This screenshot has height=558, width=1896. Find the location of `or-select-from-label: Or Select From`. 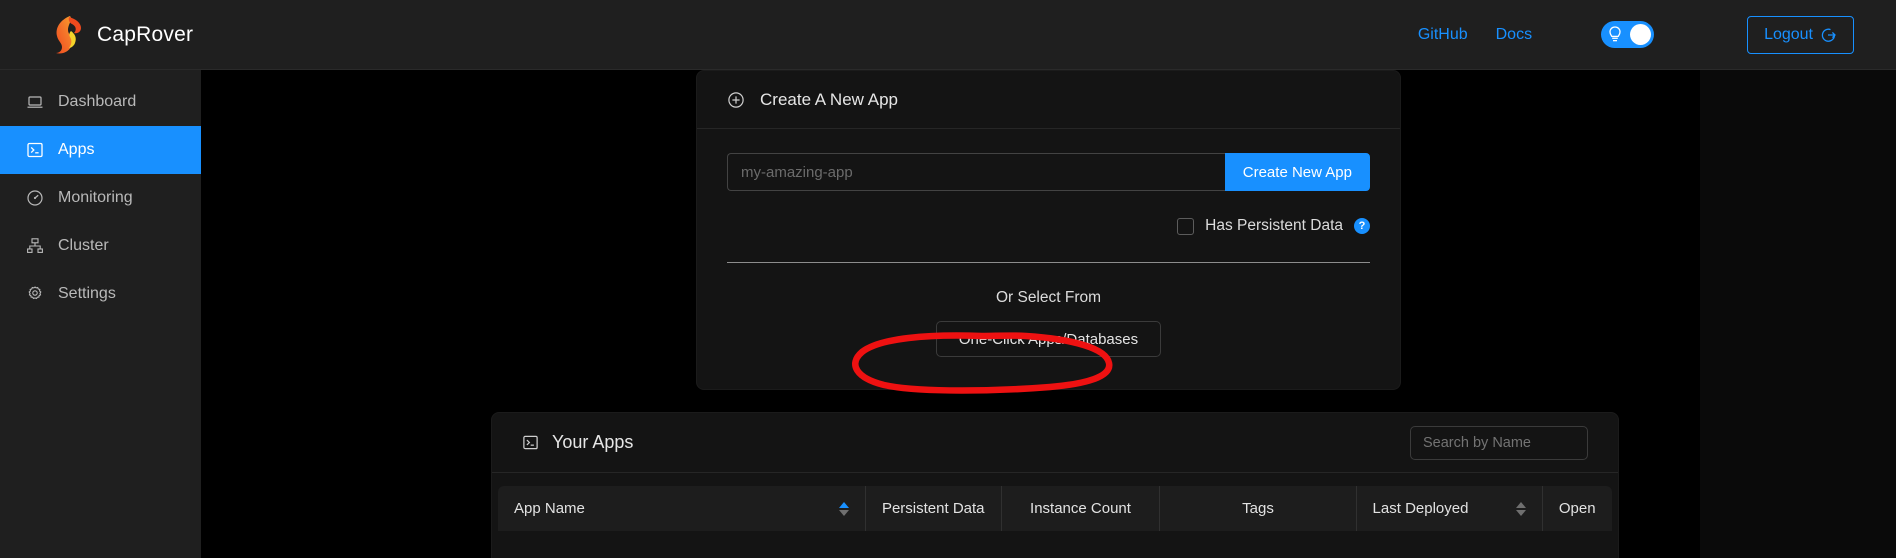

or-select-from-label: Or Select From is located at coordinates (1048, 297).